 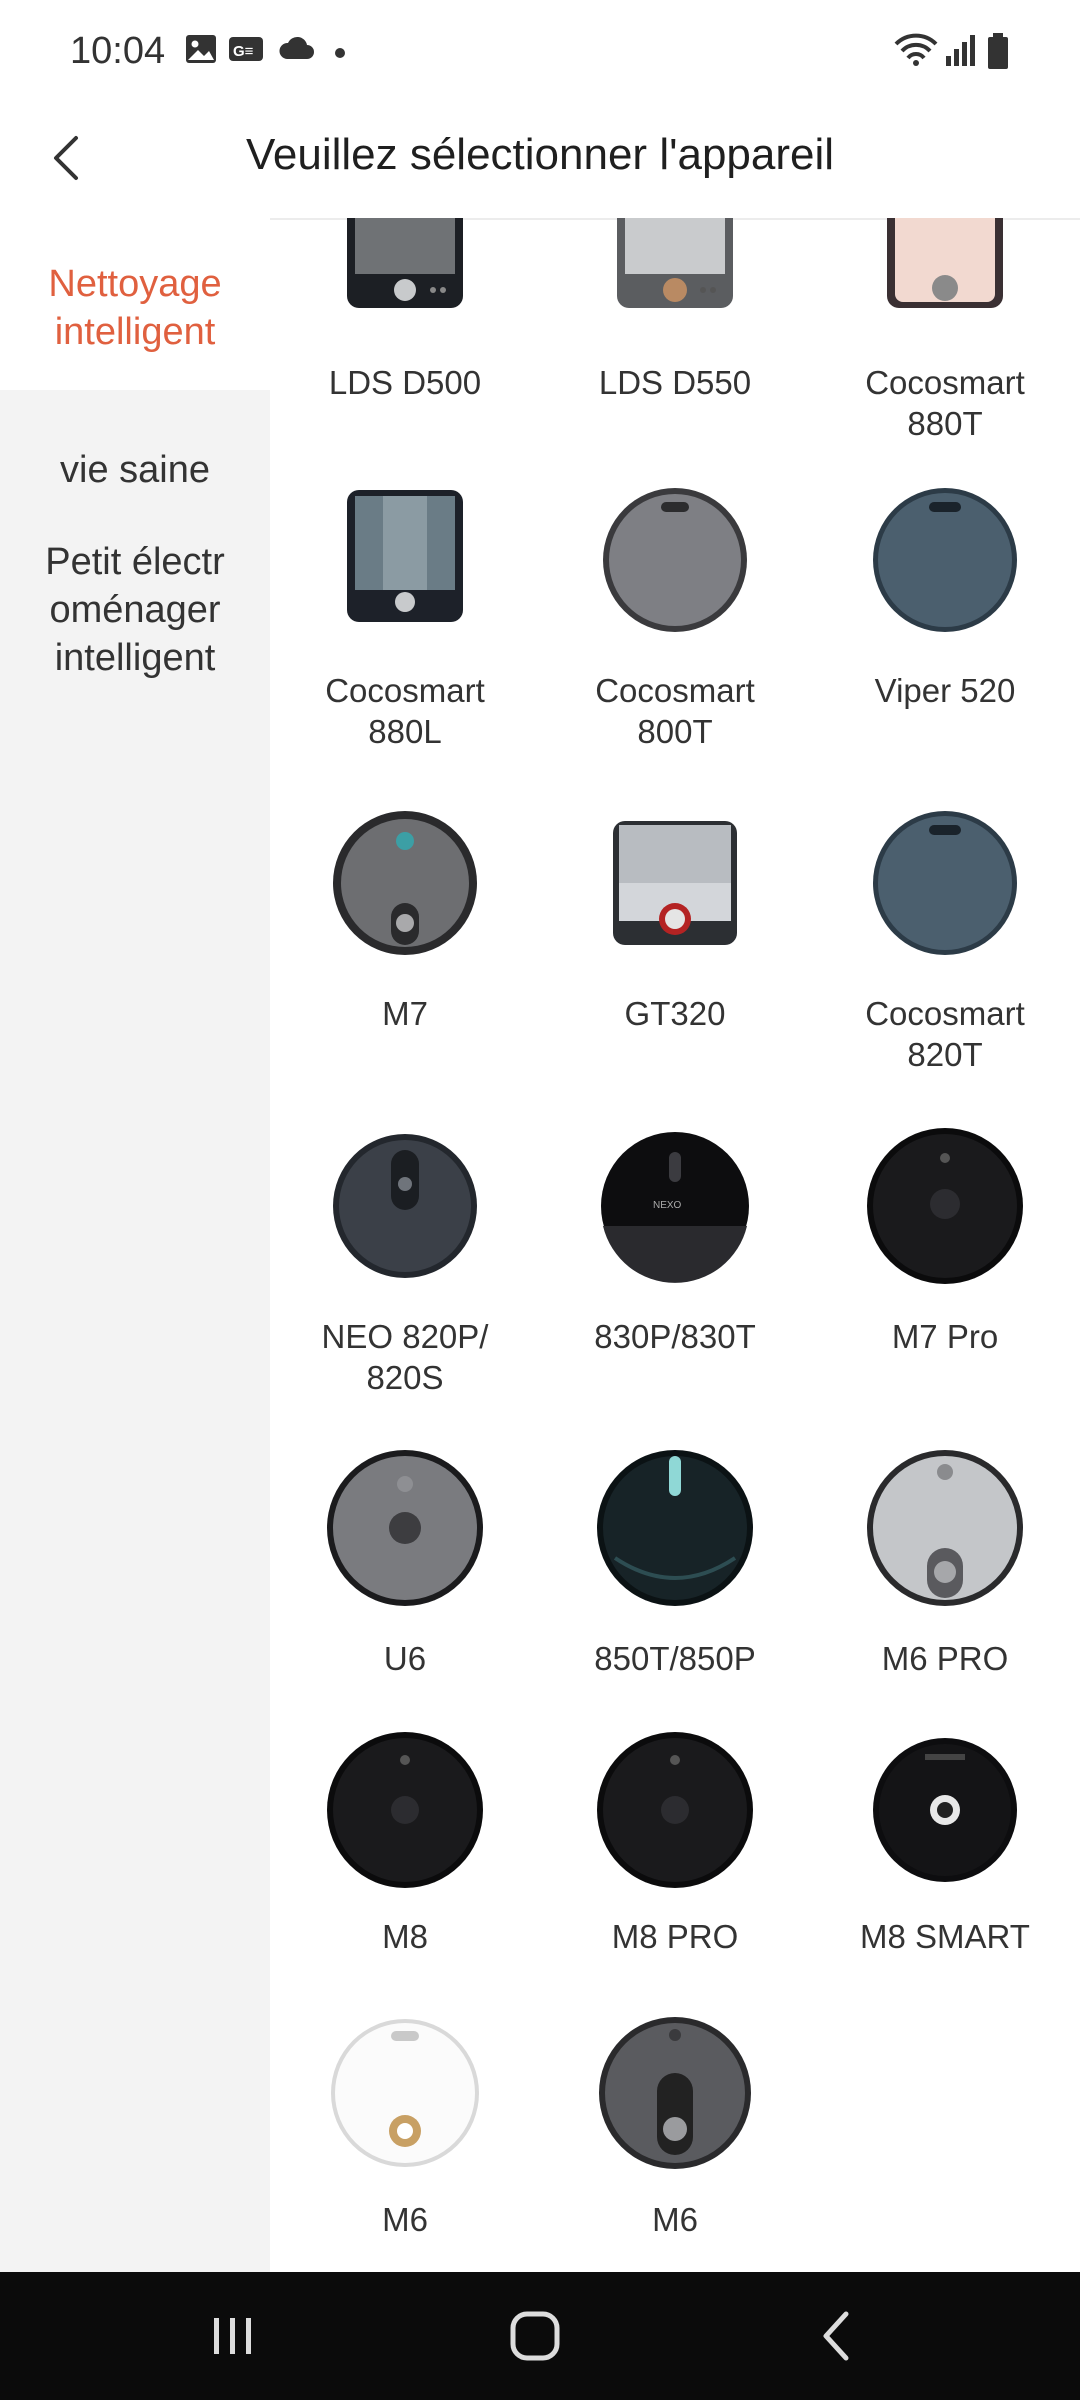 I want to click on cloud-icon, so click(x=297, y=51).